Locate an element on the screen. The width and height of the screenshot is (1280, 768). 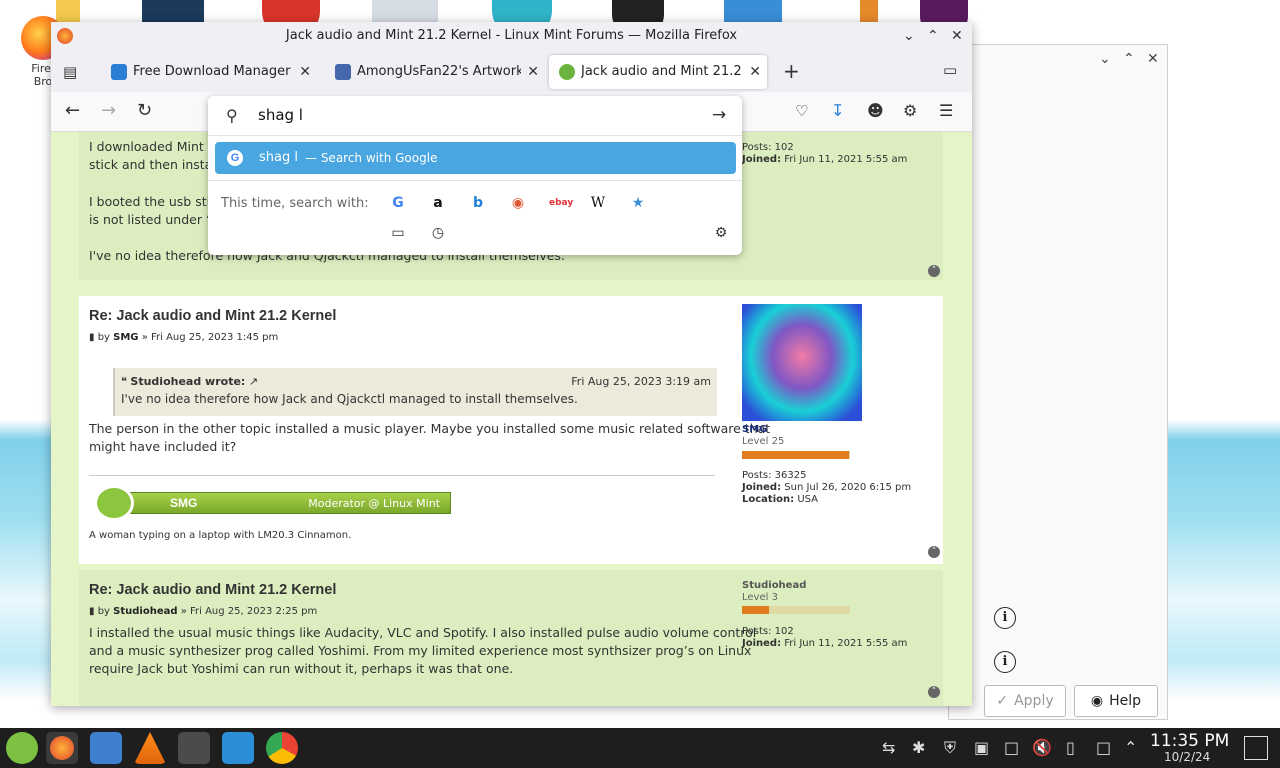
signature-divider is located at coordinates (402, 475).